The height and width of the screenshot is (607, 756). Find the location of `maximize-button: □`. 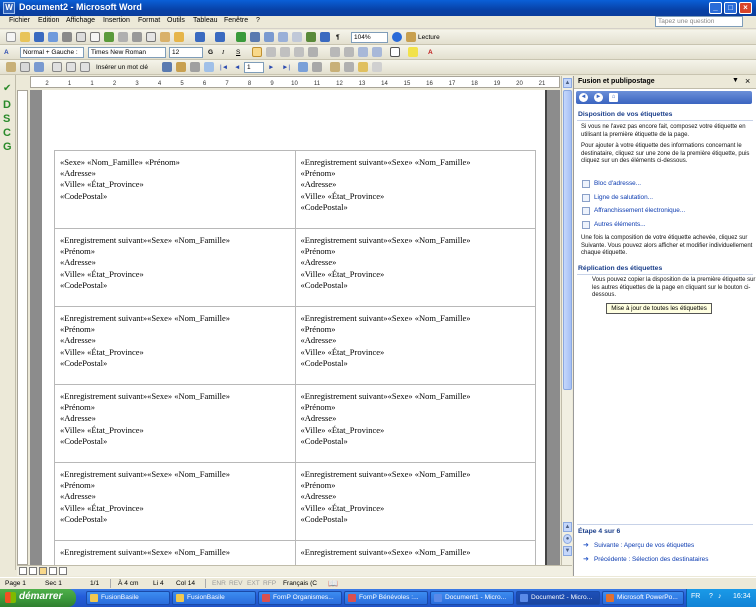

maximize-button: □ is located at coordinates (730, 8).